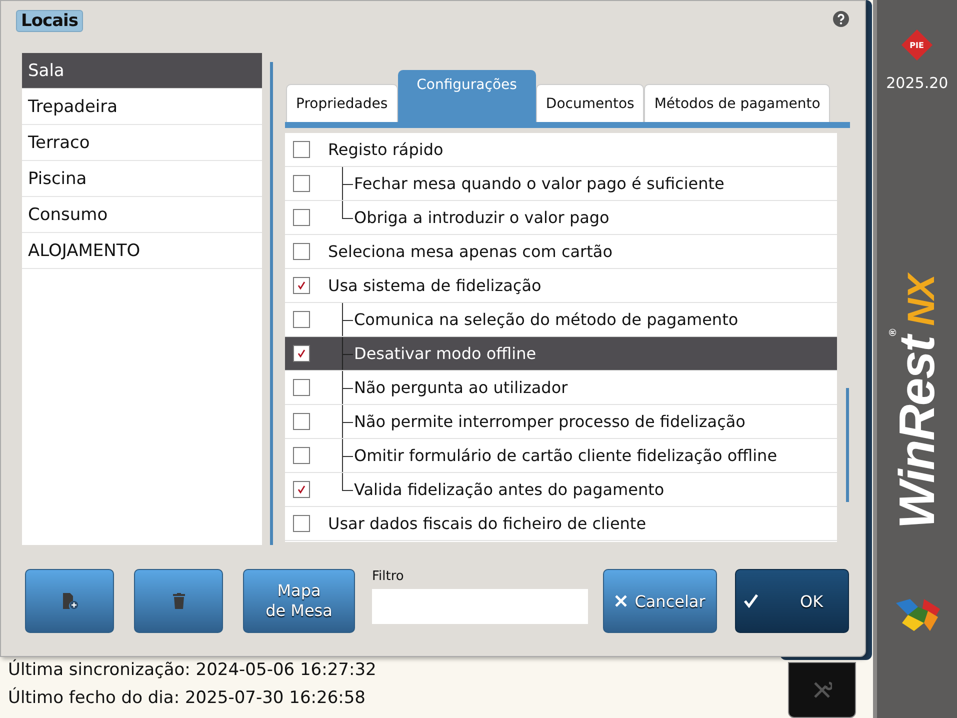 The image size is (957, 718). I want to click on setting-label: Não permite interromper processo de fidelização, so click(550, 421).